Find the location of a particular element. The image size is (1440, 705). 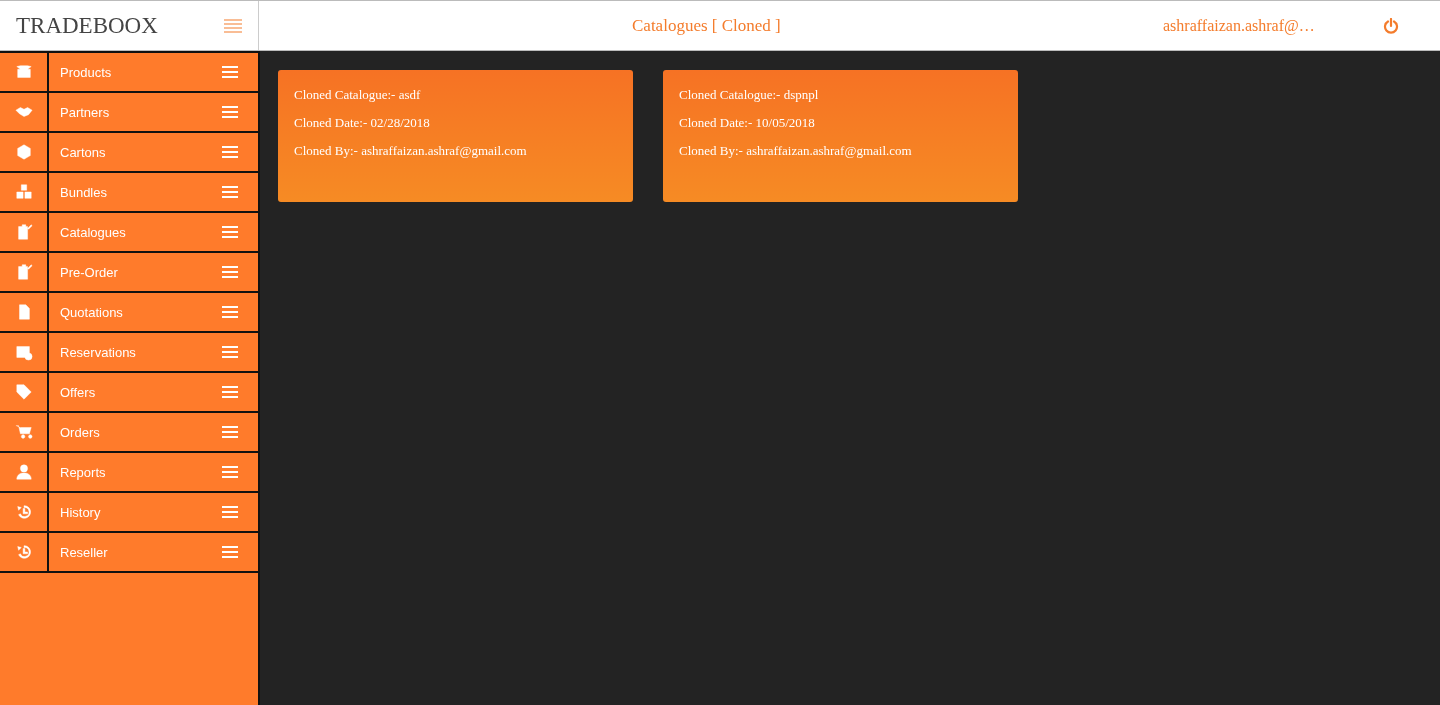

sidebar-item: Products is located at coordinates (86, 72).